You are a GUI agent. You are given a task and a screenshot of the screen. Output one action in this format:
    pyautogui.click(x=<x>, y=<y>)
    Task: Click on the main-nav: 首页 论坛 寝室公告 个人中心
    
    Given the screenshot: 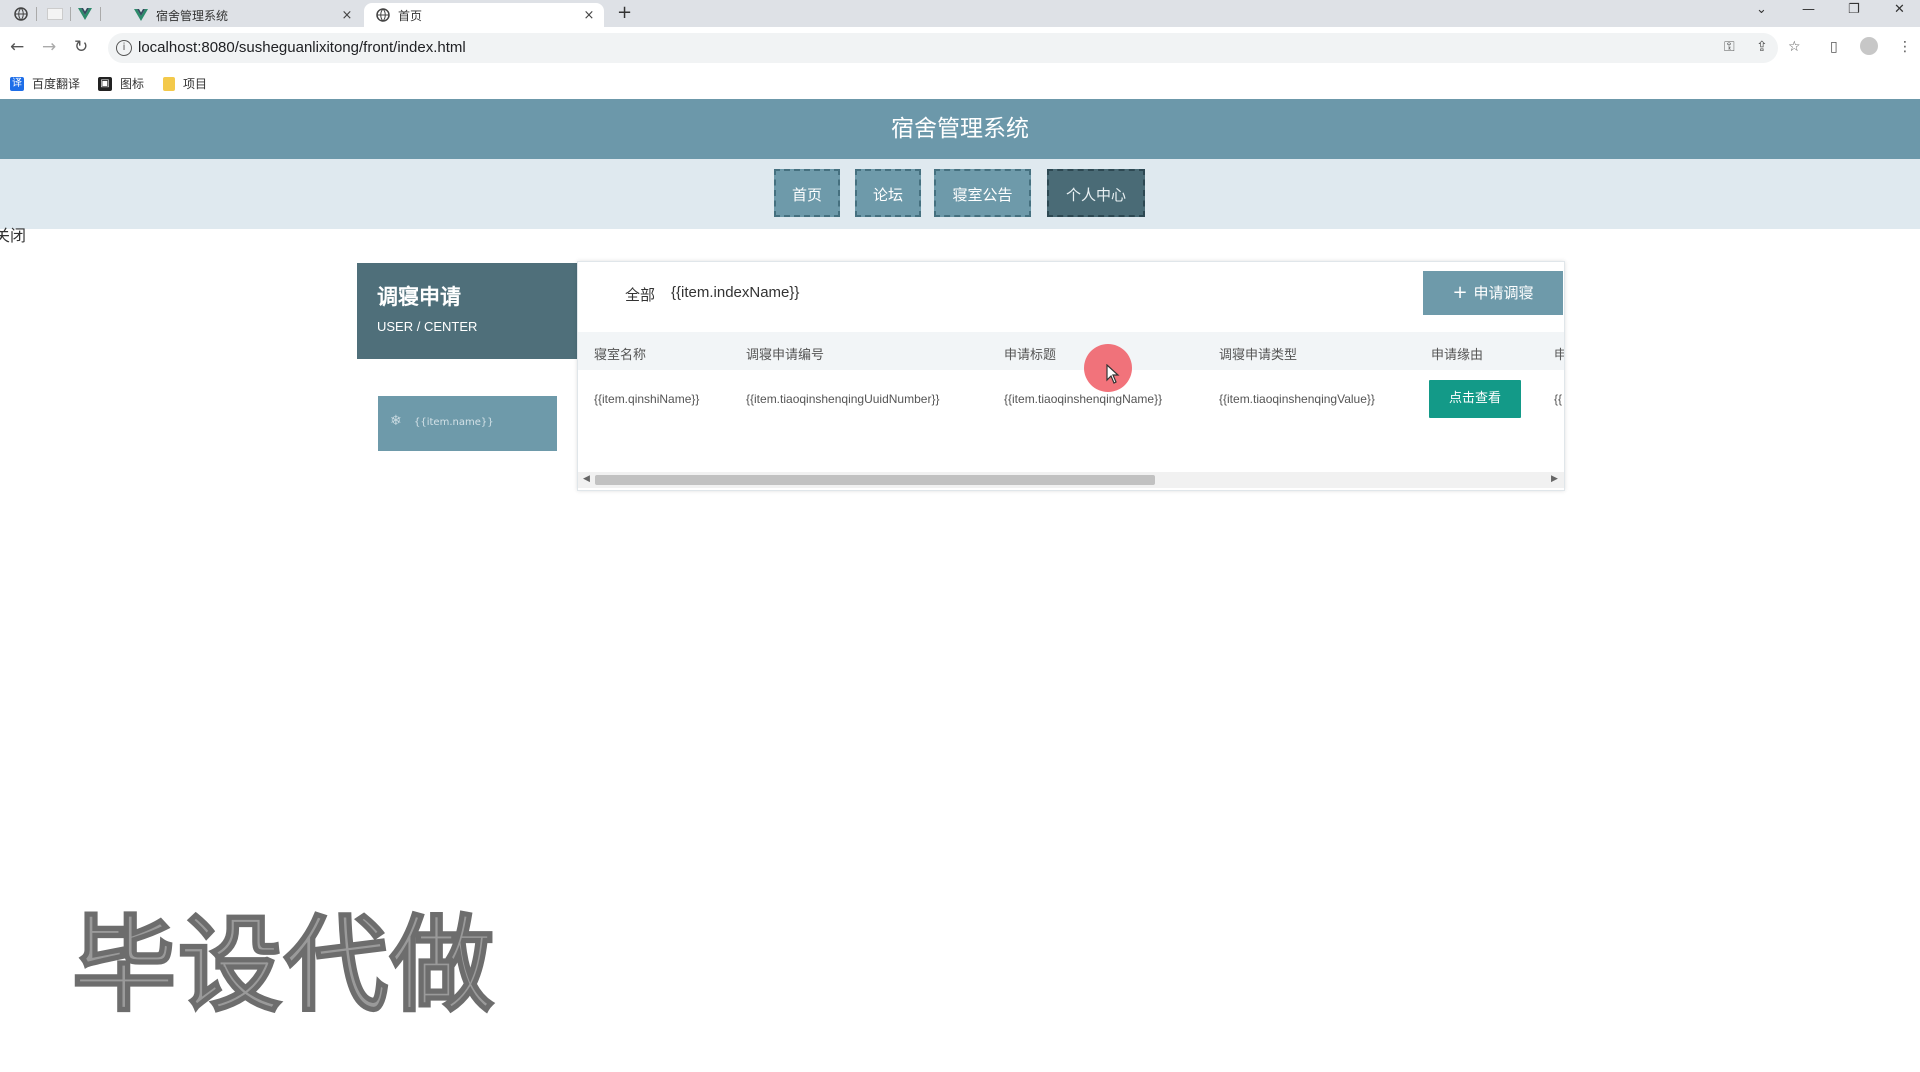 What is the action you would take?
    pyautogui.click(x=960, y=194)
    